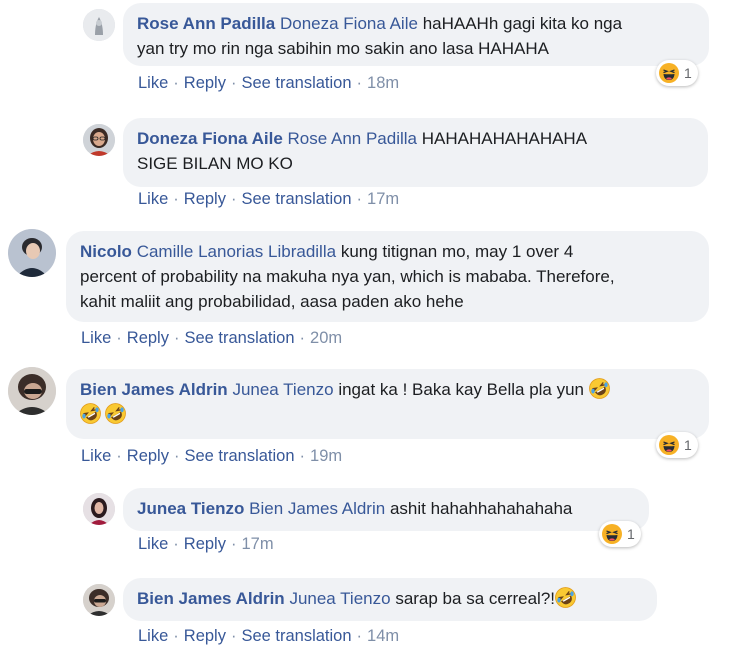 Image resolution: width=750 pixels, height=665 pixels. Describe the element at coordinates (215, 163) in the screenshot. I see `comment-text: SIGE BILAN MO KO` at that location.